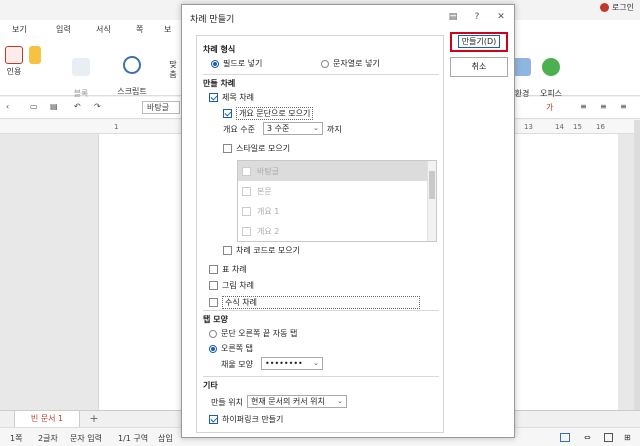 Image resolution: width=640 pixels, height=446 pixels. What do you see at coordinates (19, 29) in the screenshot?
I see `menu-view: 보기` at bounding box center [19, 29].